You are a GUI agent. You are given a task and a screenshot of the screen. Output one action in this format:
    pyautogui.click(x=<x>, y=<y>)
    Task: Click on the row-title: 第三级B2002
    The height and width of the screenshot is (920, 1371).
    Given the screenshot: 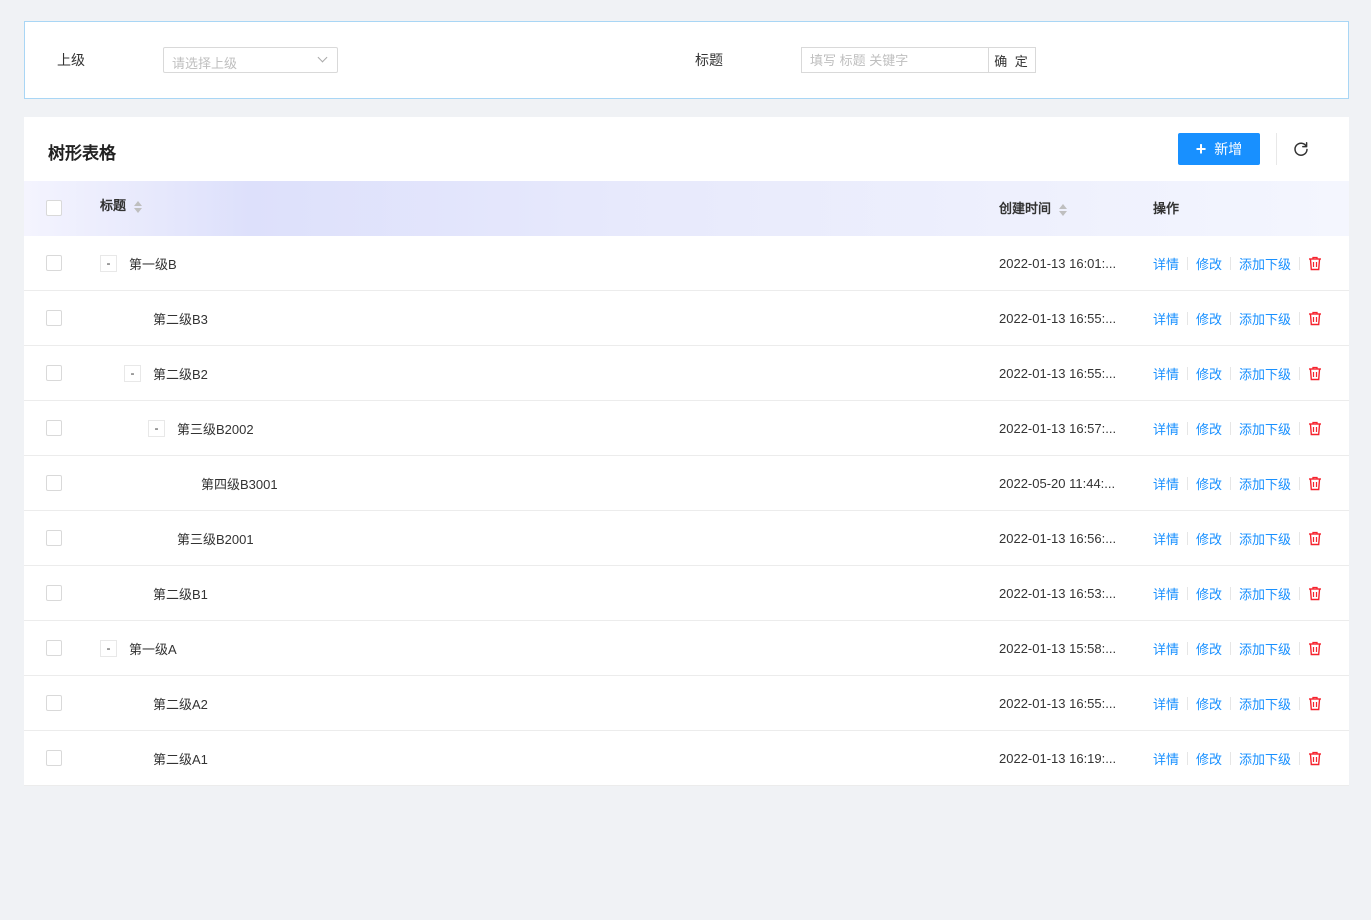 What is the action you would take?
    pyautogui.click(x=215, y=429)
    